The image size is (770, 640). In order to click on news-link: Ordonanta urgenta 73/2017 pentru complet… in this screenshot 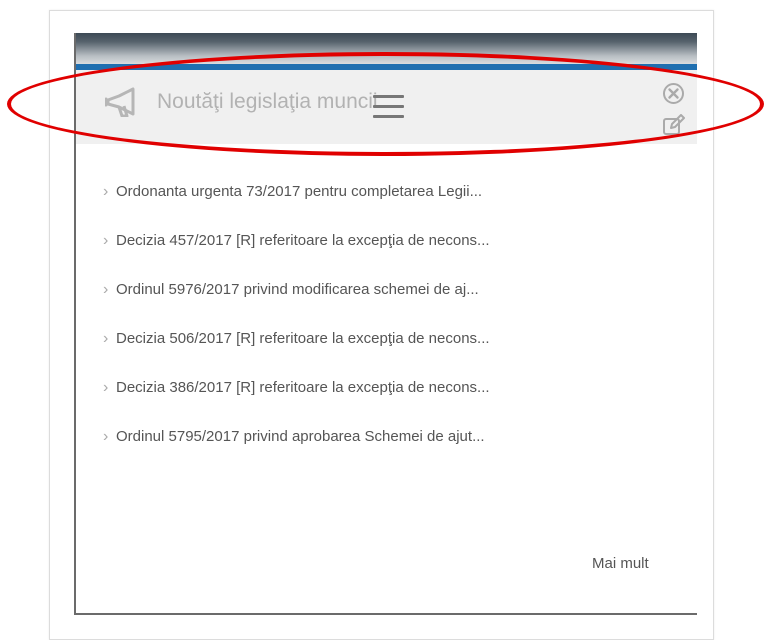, I will do `click(299, 191)`.